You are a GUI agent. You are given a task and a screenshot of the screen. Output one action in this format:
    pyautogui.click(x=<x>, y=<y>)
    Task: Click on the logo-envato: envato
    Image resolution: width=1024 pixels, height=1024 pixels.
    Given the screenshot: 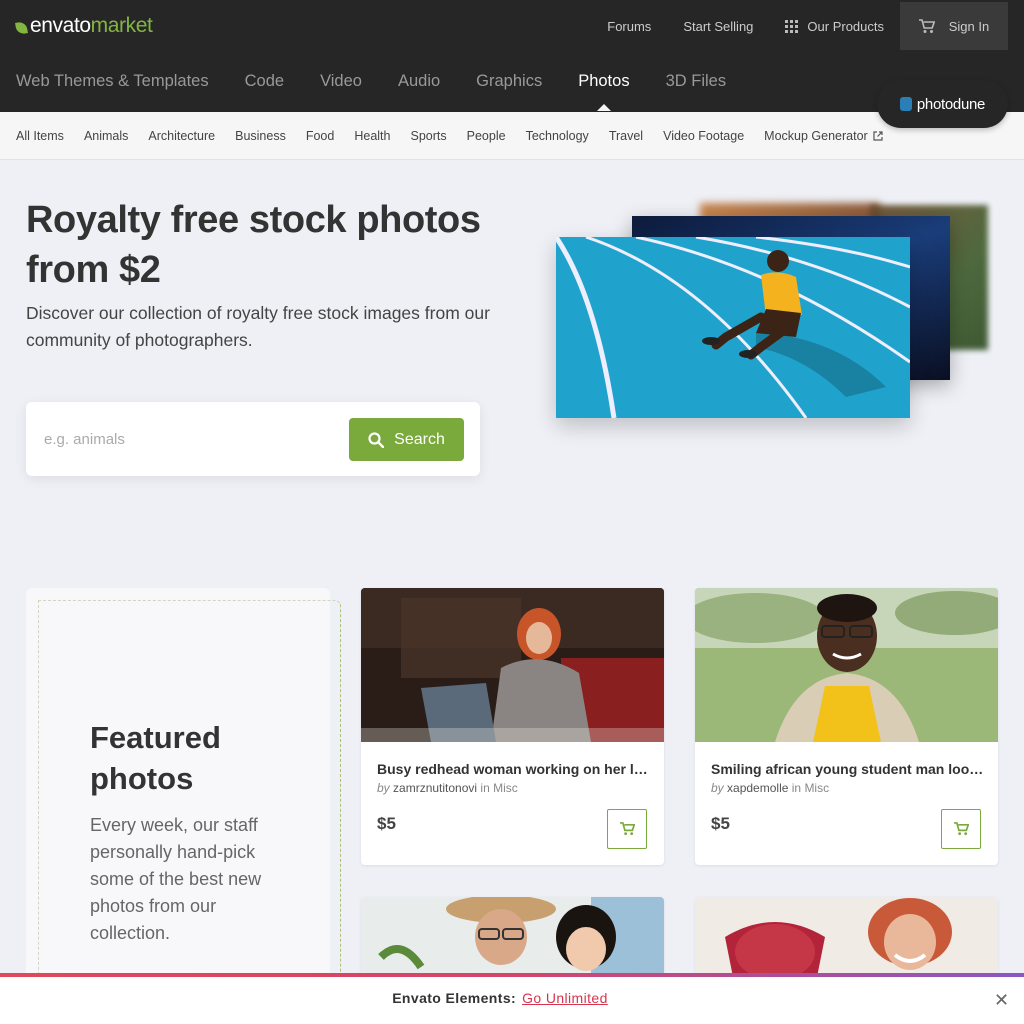 What is the action you would take?
    pyautogui.click(x=60, y=25)
    